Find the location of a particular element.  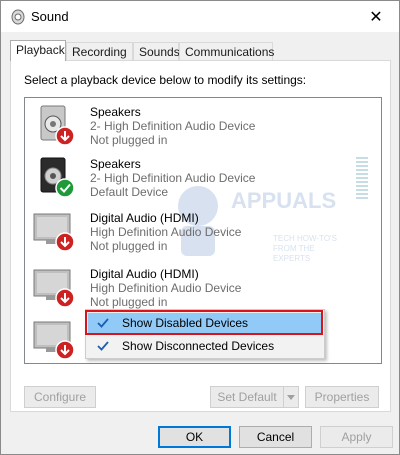

menu-item-label: Show Disabled Devices is located at coordinates (185, 323).